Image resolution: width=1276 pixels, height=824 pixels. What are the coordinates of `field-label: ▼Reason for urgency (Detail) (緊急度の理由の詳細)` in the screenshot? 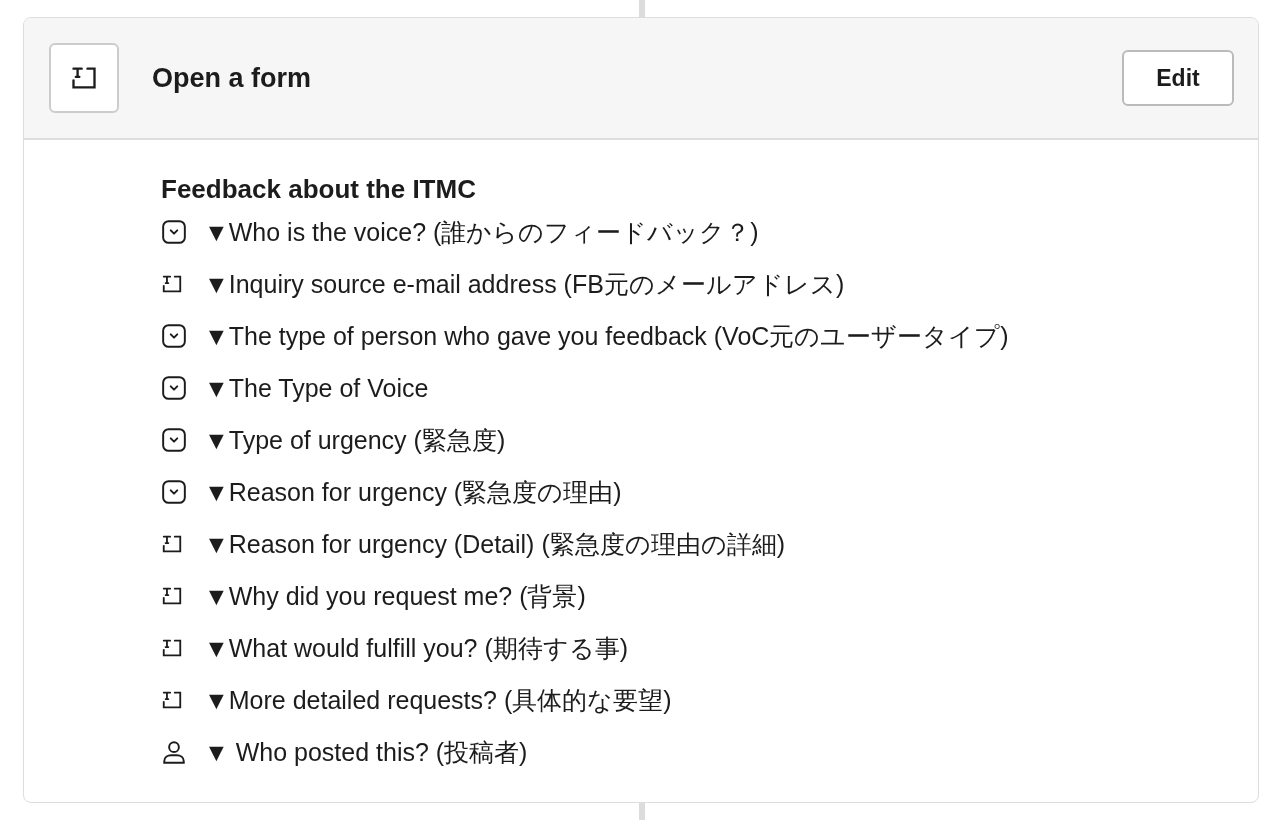 It's located at (495, 544).